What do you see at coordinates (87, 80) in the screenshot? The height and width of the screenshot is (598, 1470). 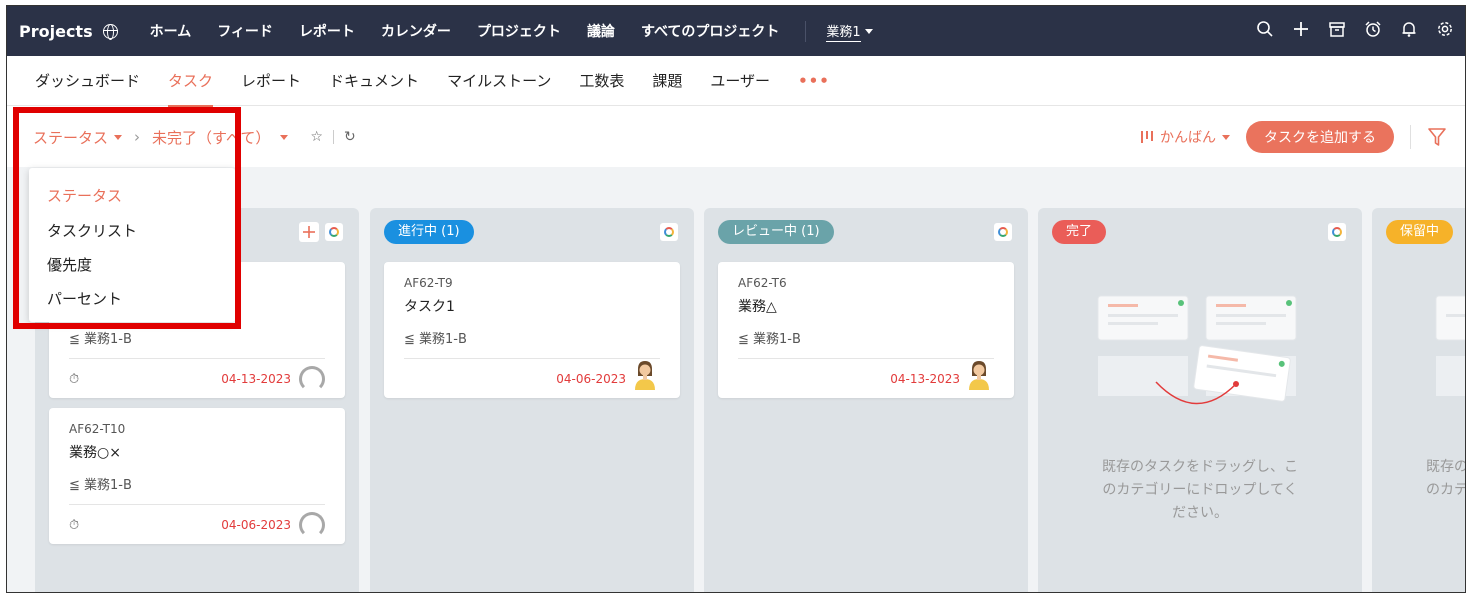 I see `tab-dashboard: ダッシュボード` at bounding box center [87, 80].